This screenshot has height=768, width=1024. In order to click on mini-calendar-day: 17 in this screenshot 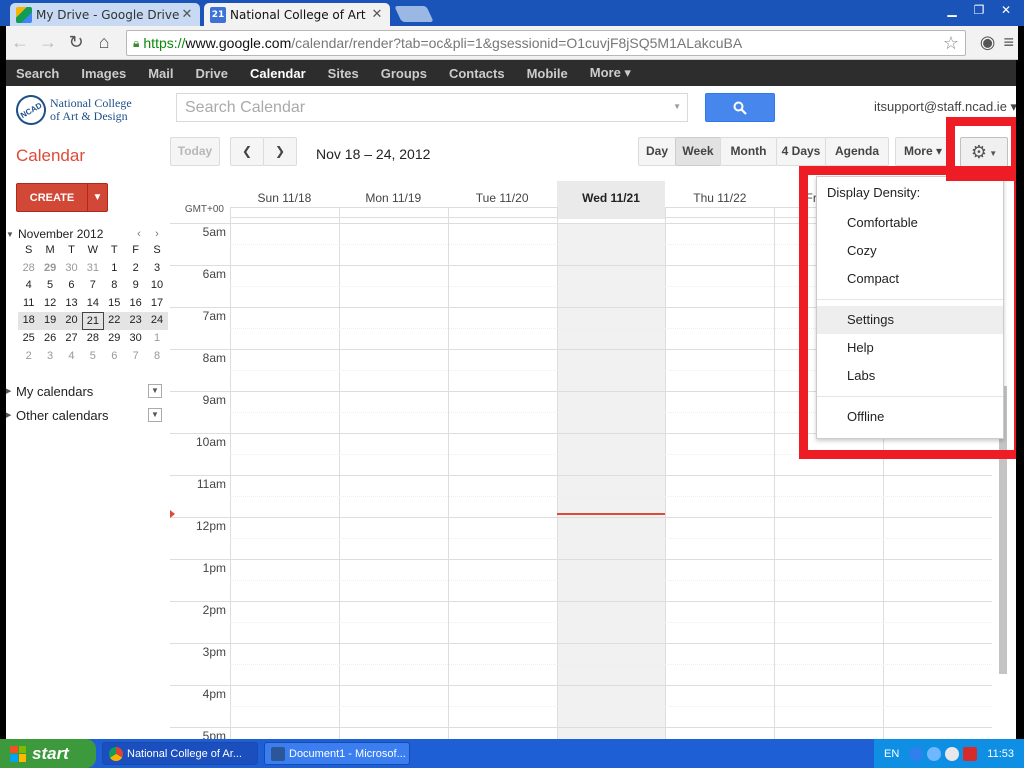, I will do `click(156, 304)`.